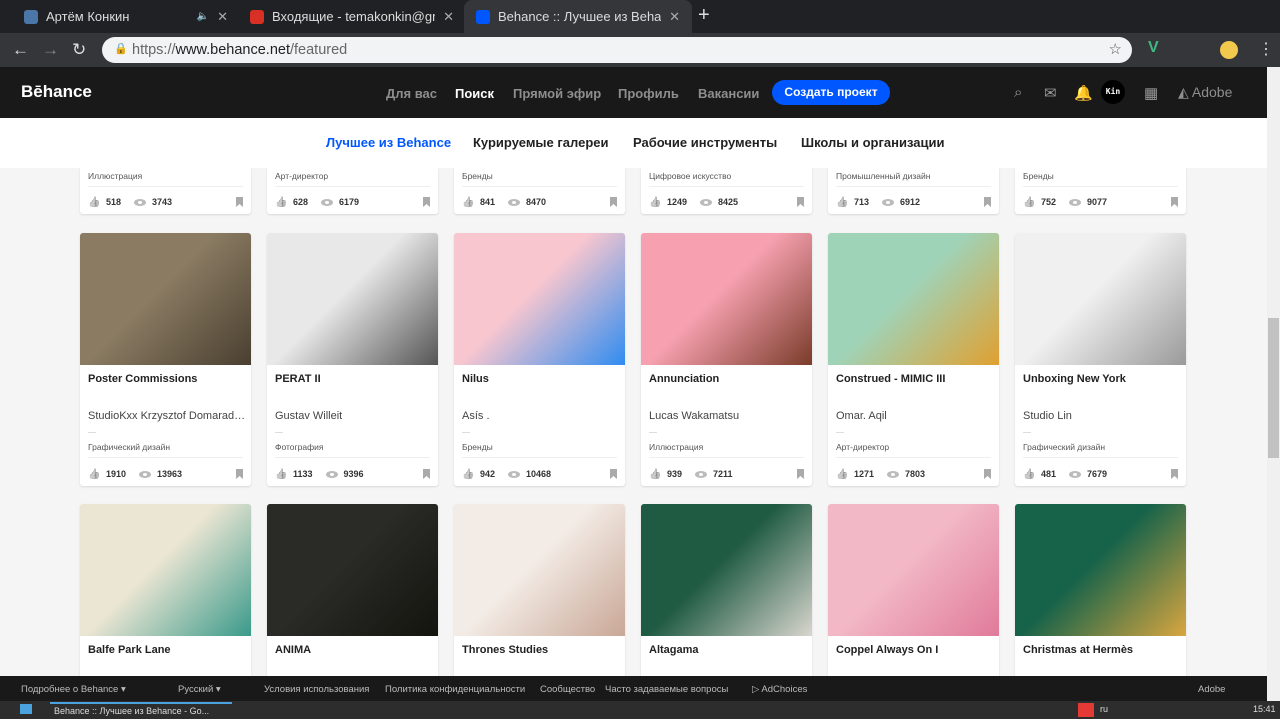 This screenshot has width=1280, height=719. Describe the element at coordinates (541, 416) in the screenshot. I see `project-author: Asís .` at that location.